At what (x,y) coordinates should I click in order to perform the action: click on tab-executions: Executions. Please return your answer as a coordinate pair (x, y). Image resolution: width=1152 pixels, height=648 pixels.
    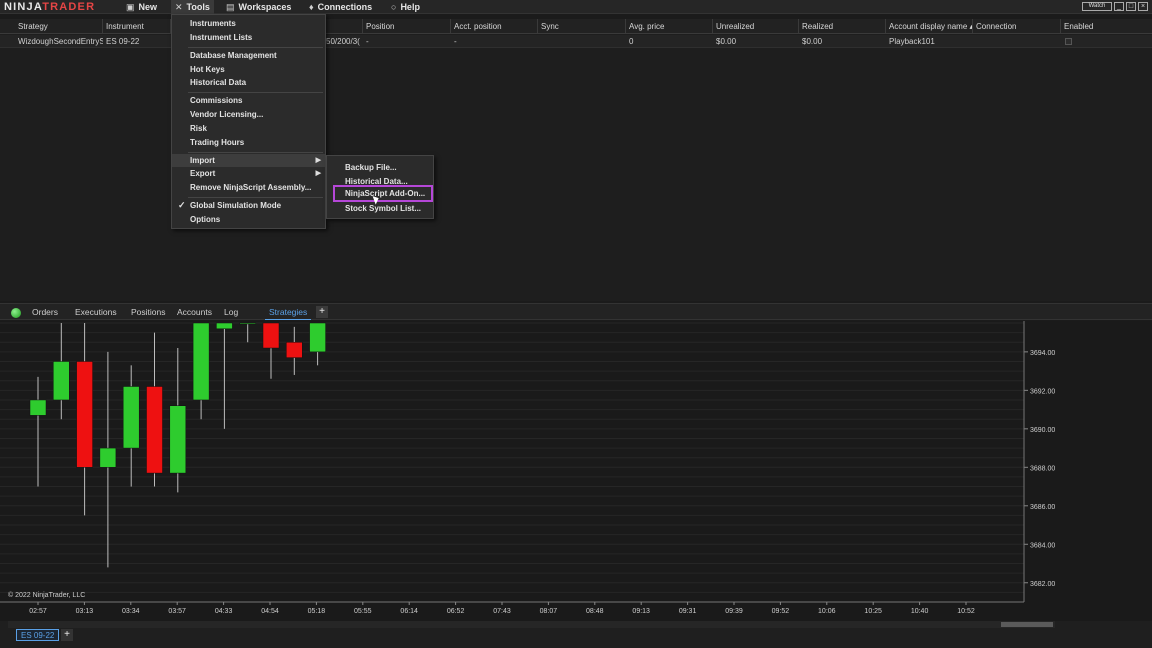
    Looking at the image, I should click on (96, 312).